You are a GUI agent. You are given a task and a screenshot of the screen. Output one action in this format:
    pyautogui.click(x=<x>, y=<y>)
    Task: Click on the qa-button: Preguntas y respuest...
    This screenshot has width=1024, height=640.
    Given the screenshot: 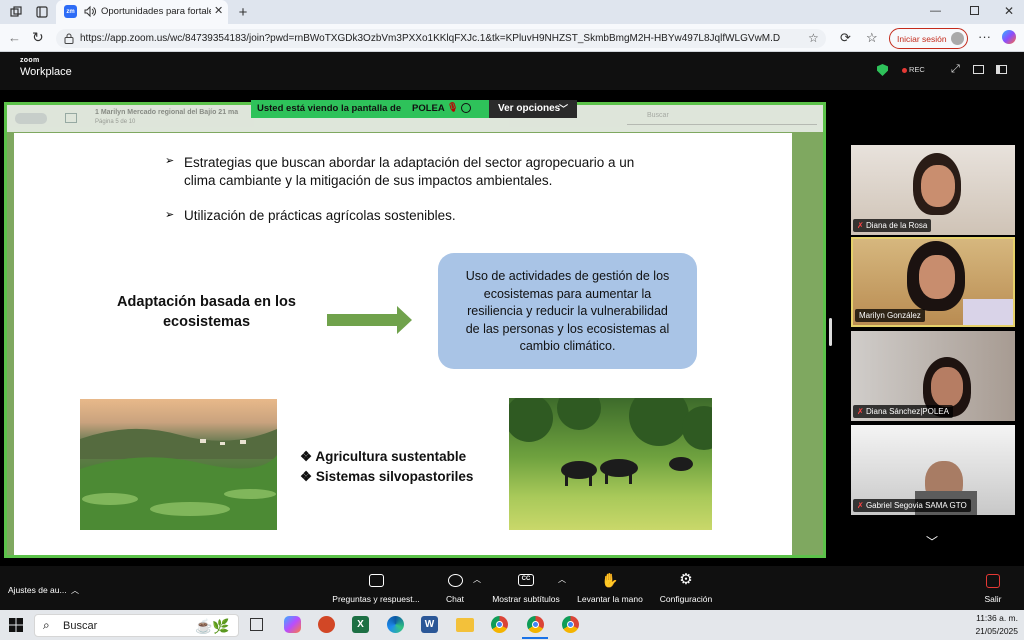 What is the action you would take?
    pyautogui.click(x=376, y=588)
    